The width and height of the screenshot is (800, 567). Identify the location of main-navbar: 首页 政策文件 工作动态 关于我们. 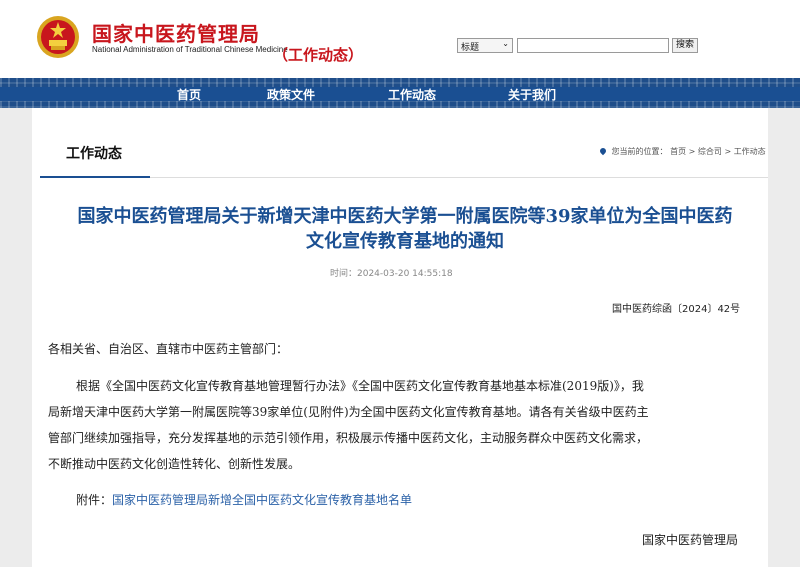
(400, 93).